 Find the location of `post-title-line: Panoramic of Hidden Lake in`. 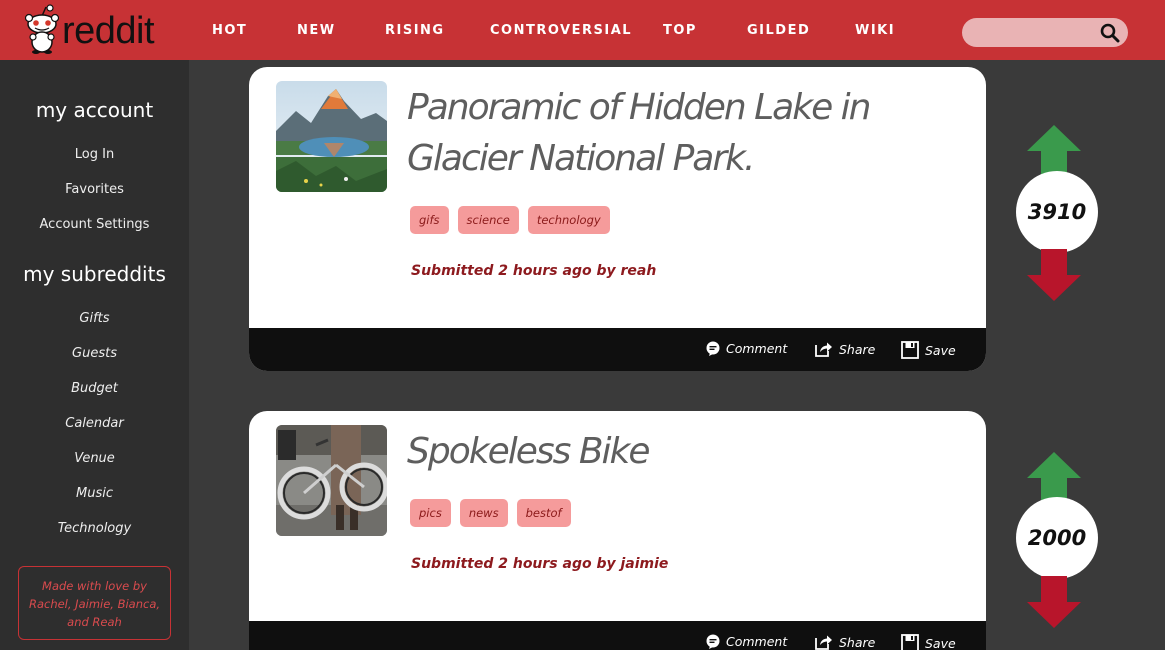

post-title-line: Panoramic of Hidden Lake in is located at coordinates (639, 107).